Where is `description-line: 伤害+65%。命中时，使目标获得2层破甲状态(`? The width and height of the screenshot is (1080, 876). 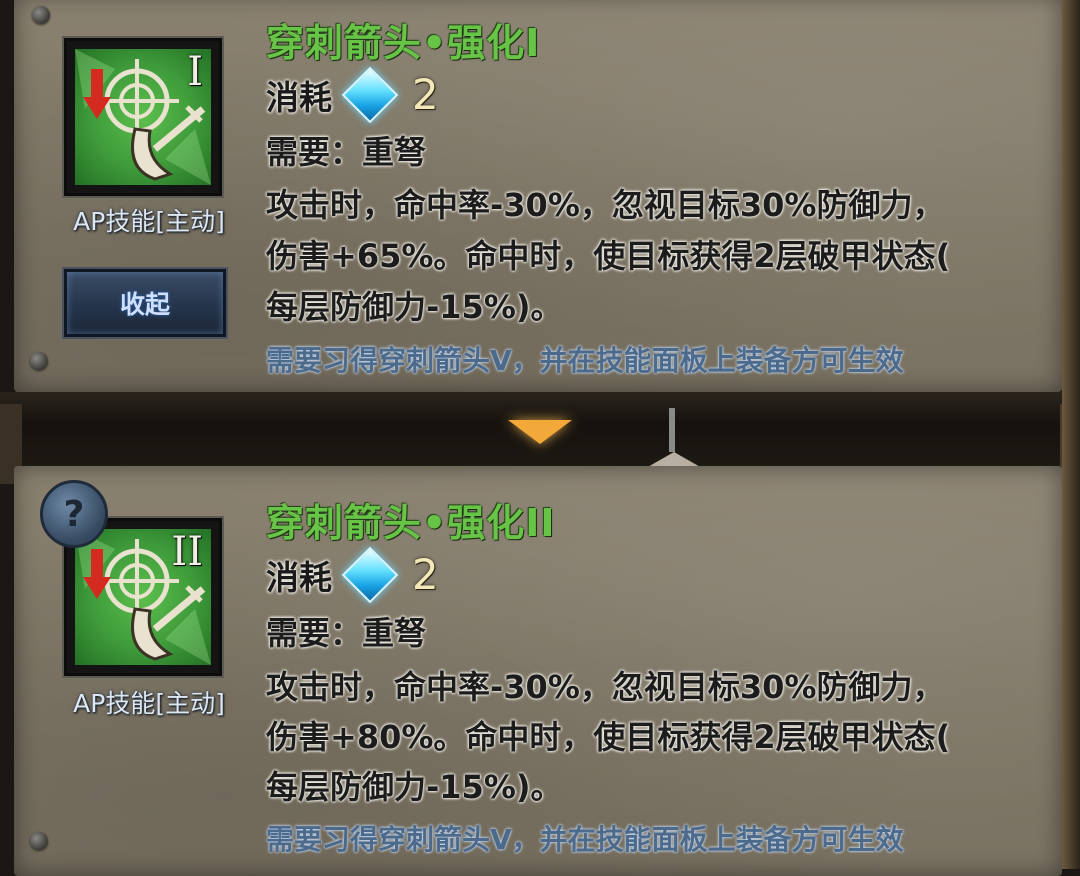 description-line: 伤害+65%。命中时，使目标获得2层破甲状态( is located at coordinates (608, 256).